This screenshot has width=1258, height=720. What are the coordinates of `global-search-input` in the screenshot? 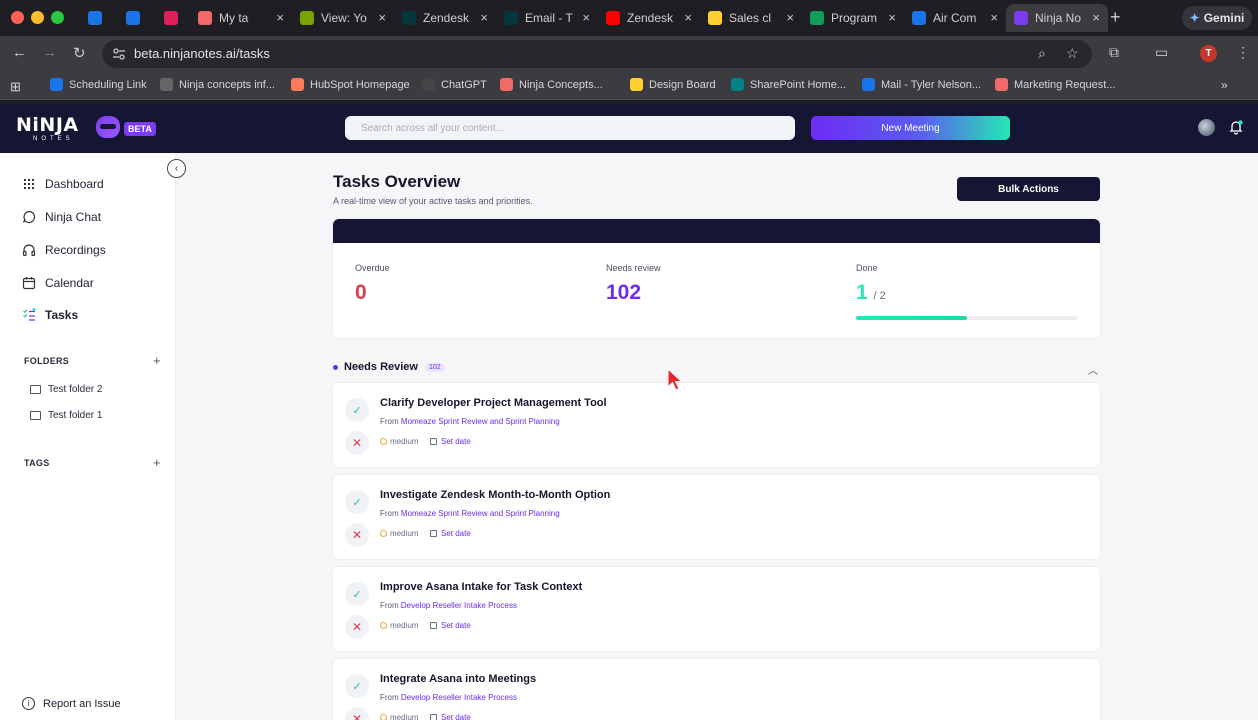 It's located at (570, 128).